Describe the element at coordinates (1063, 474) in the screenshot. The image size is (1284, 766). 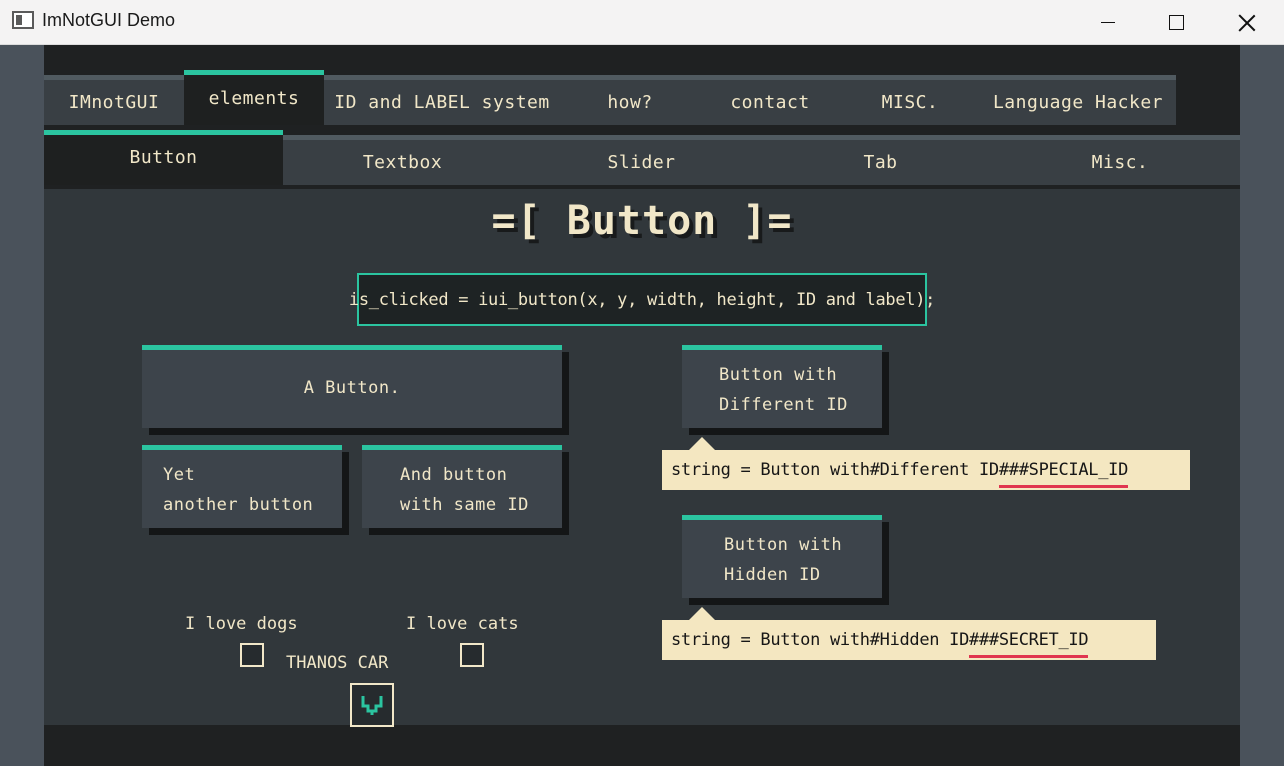
I see `special-id-text: ###SPECIAL_ID` at that location.